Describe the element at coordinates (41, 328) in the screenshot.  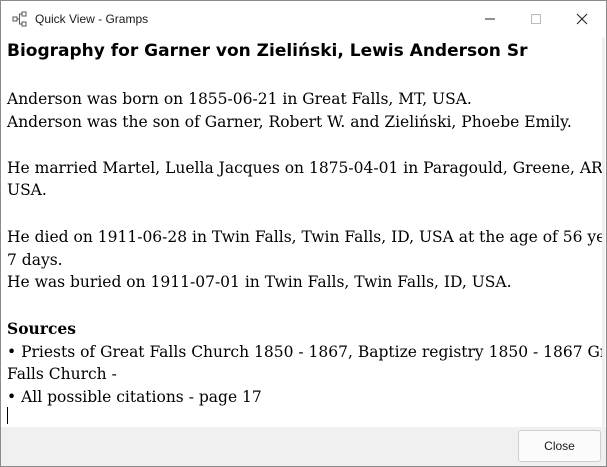
I see `sources-heading: Sources` at that location.